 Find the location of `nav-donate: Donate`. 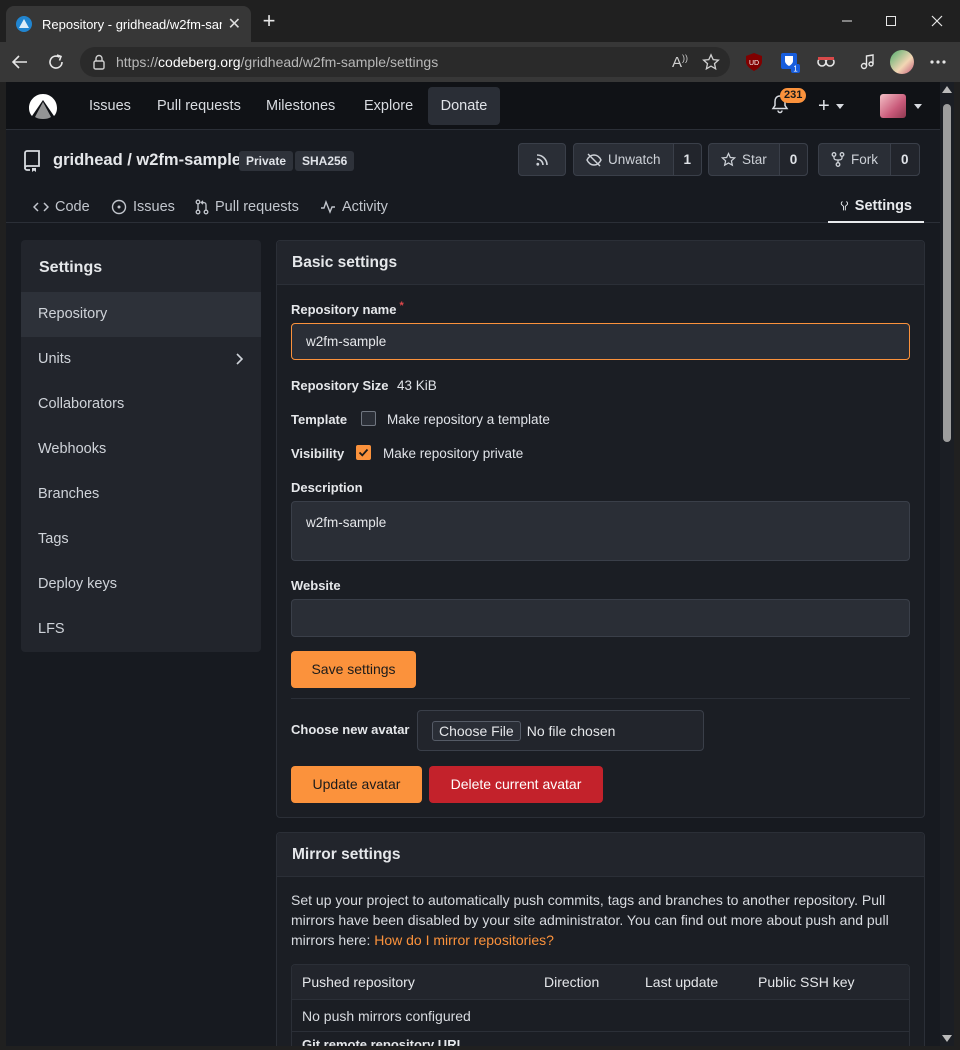

nav-donate: Donate is located at coordinates (464, 106).